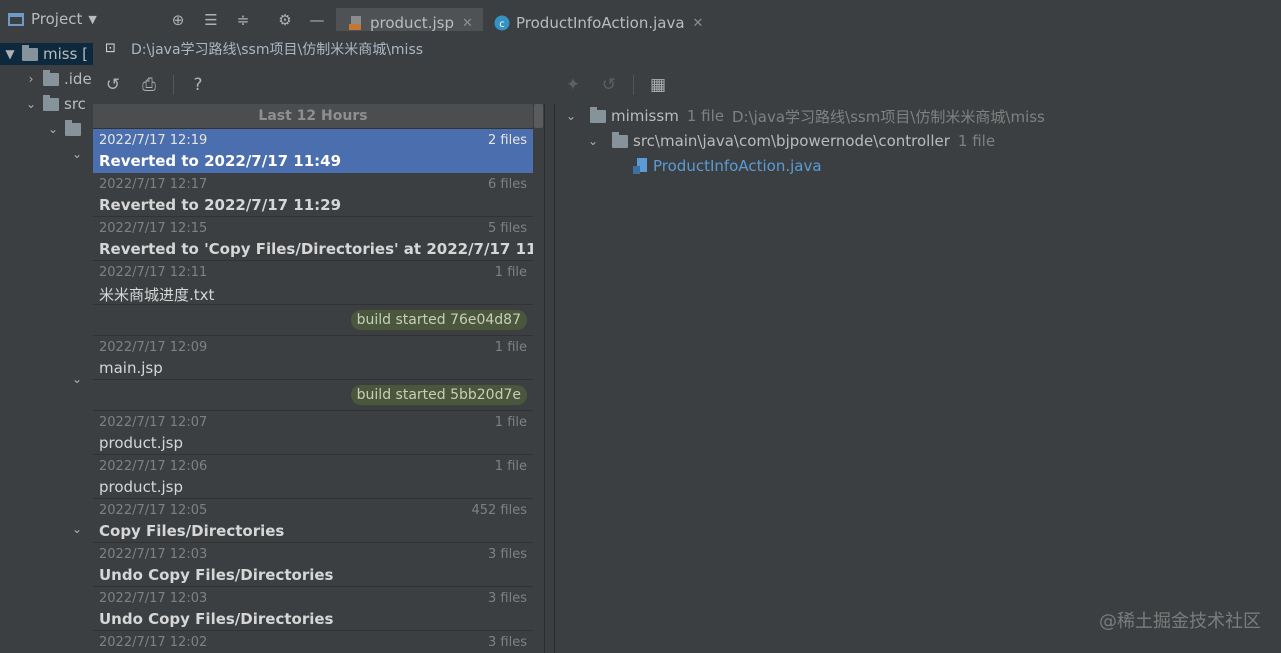 The width and height of the screenshot is (1281, 653). Describe the element at coordinates (507, 184) in the screenshot. I see `revision-file-count: 6 files` at that location.